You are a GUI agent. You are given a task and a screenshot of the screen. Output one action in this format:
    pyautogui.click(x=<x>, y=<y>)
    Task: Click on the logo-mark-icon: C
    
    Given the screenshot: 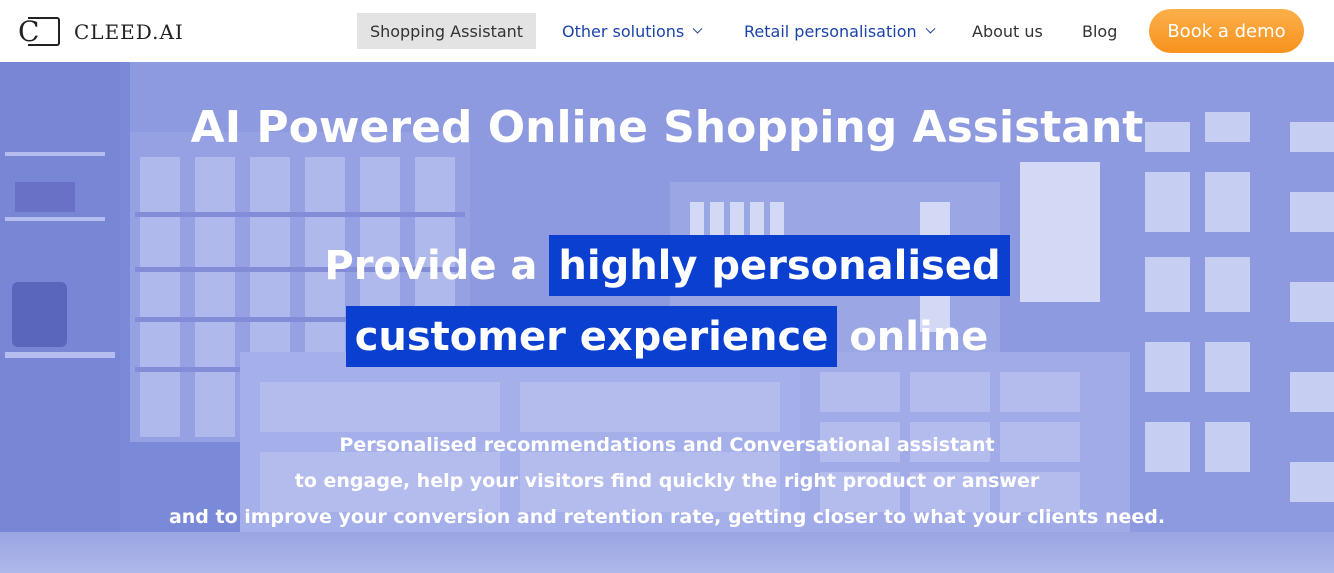 What is the action you would take?
    pyautogui.click(x=40, y=31)
    